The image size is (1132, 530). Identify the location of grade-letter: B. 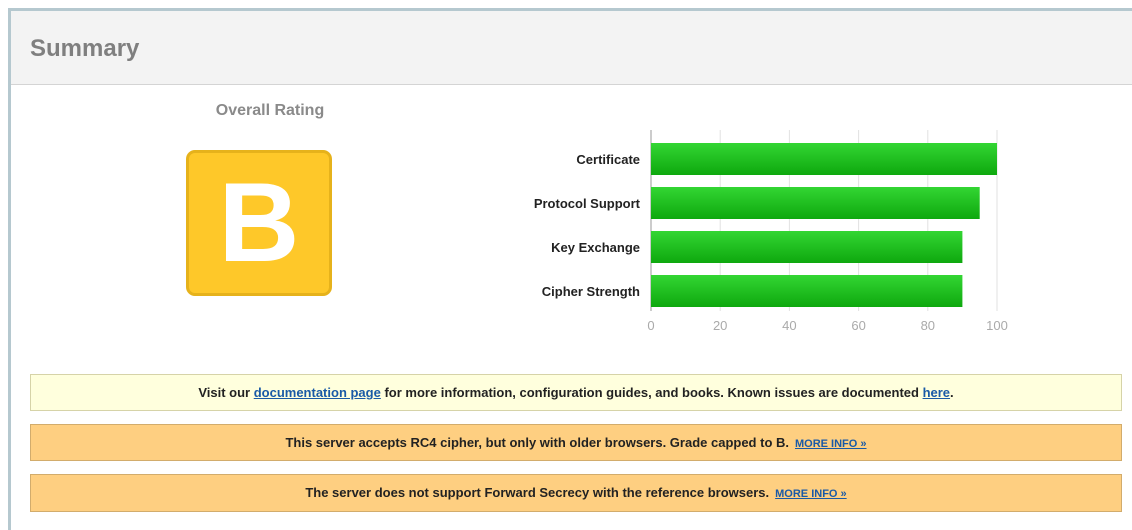
(259, 222).